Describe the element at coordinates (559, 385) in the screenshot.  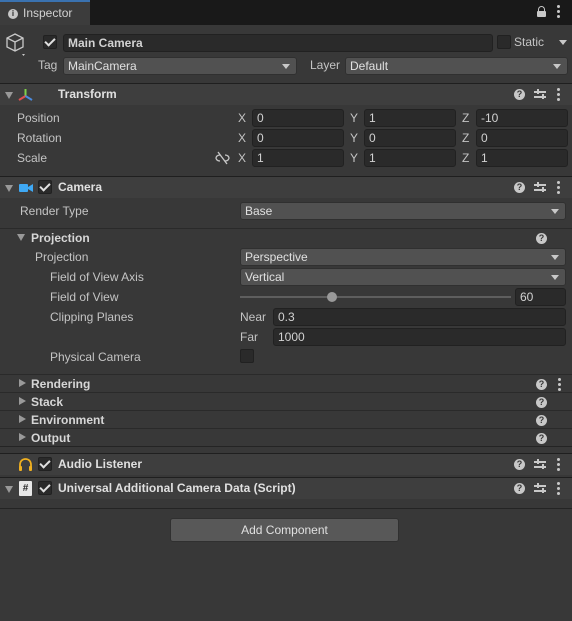
I see `section-menu-icon` at that location.